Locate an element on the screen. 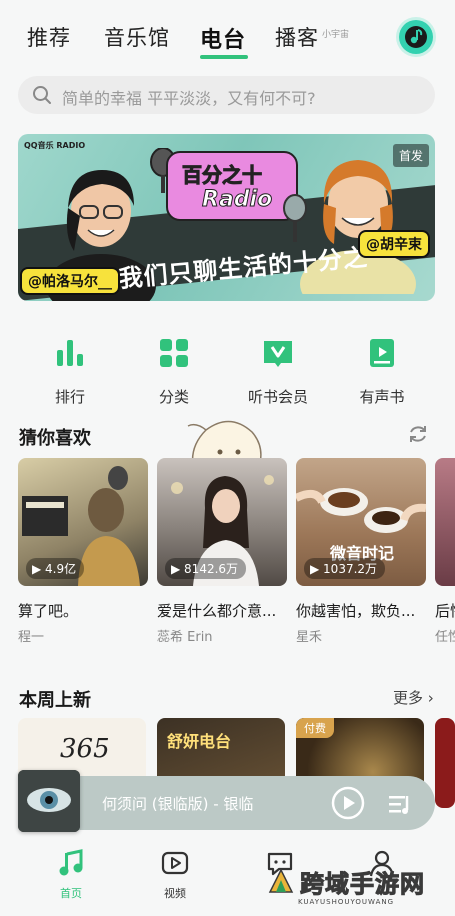 The image size is (455, 916). chevron-right-icon: › is located at coordinates (430, 698).